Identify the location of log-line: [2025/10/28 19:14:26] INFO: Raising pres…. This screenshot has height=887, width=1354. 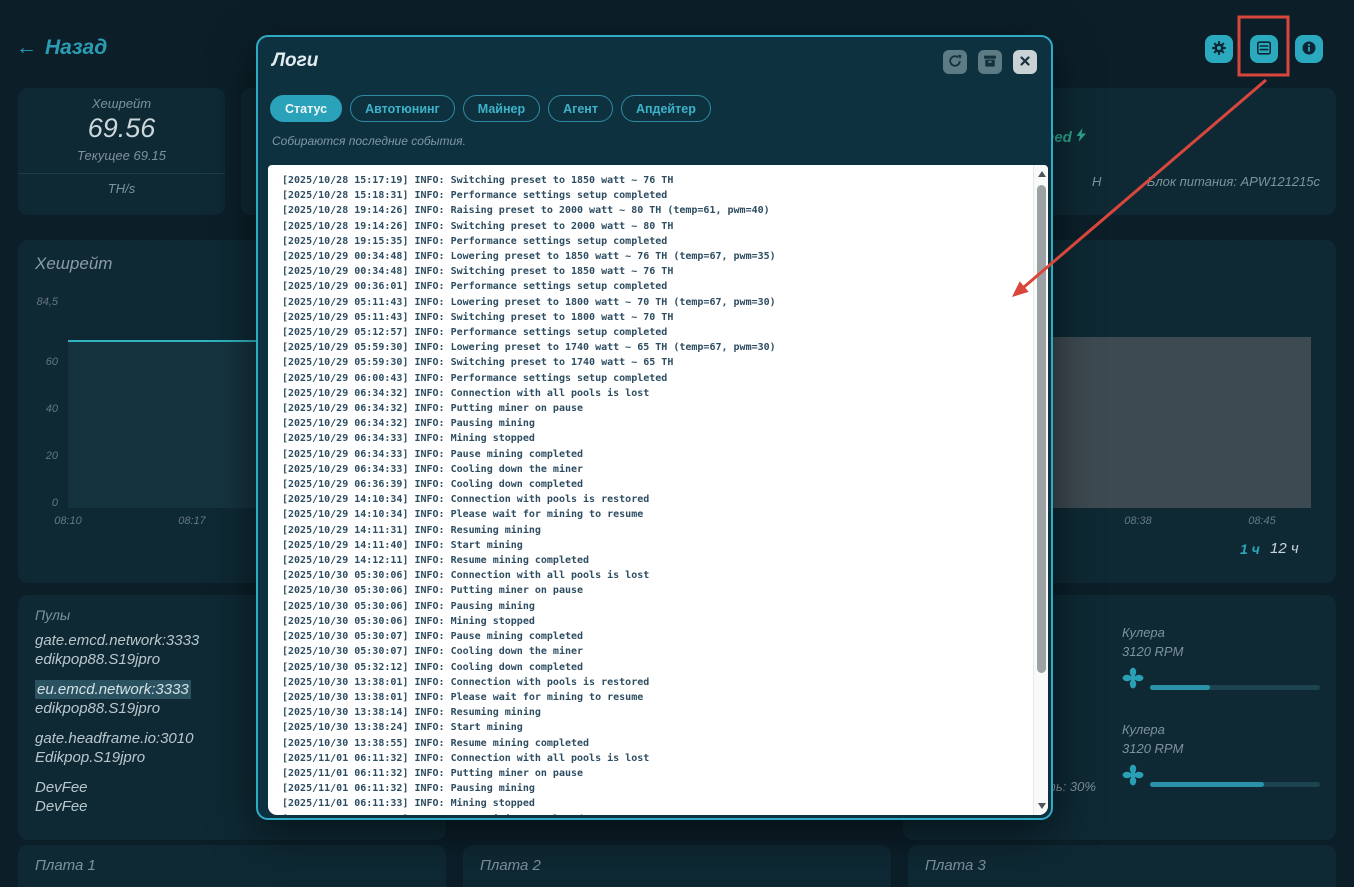
(526, 211).